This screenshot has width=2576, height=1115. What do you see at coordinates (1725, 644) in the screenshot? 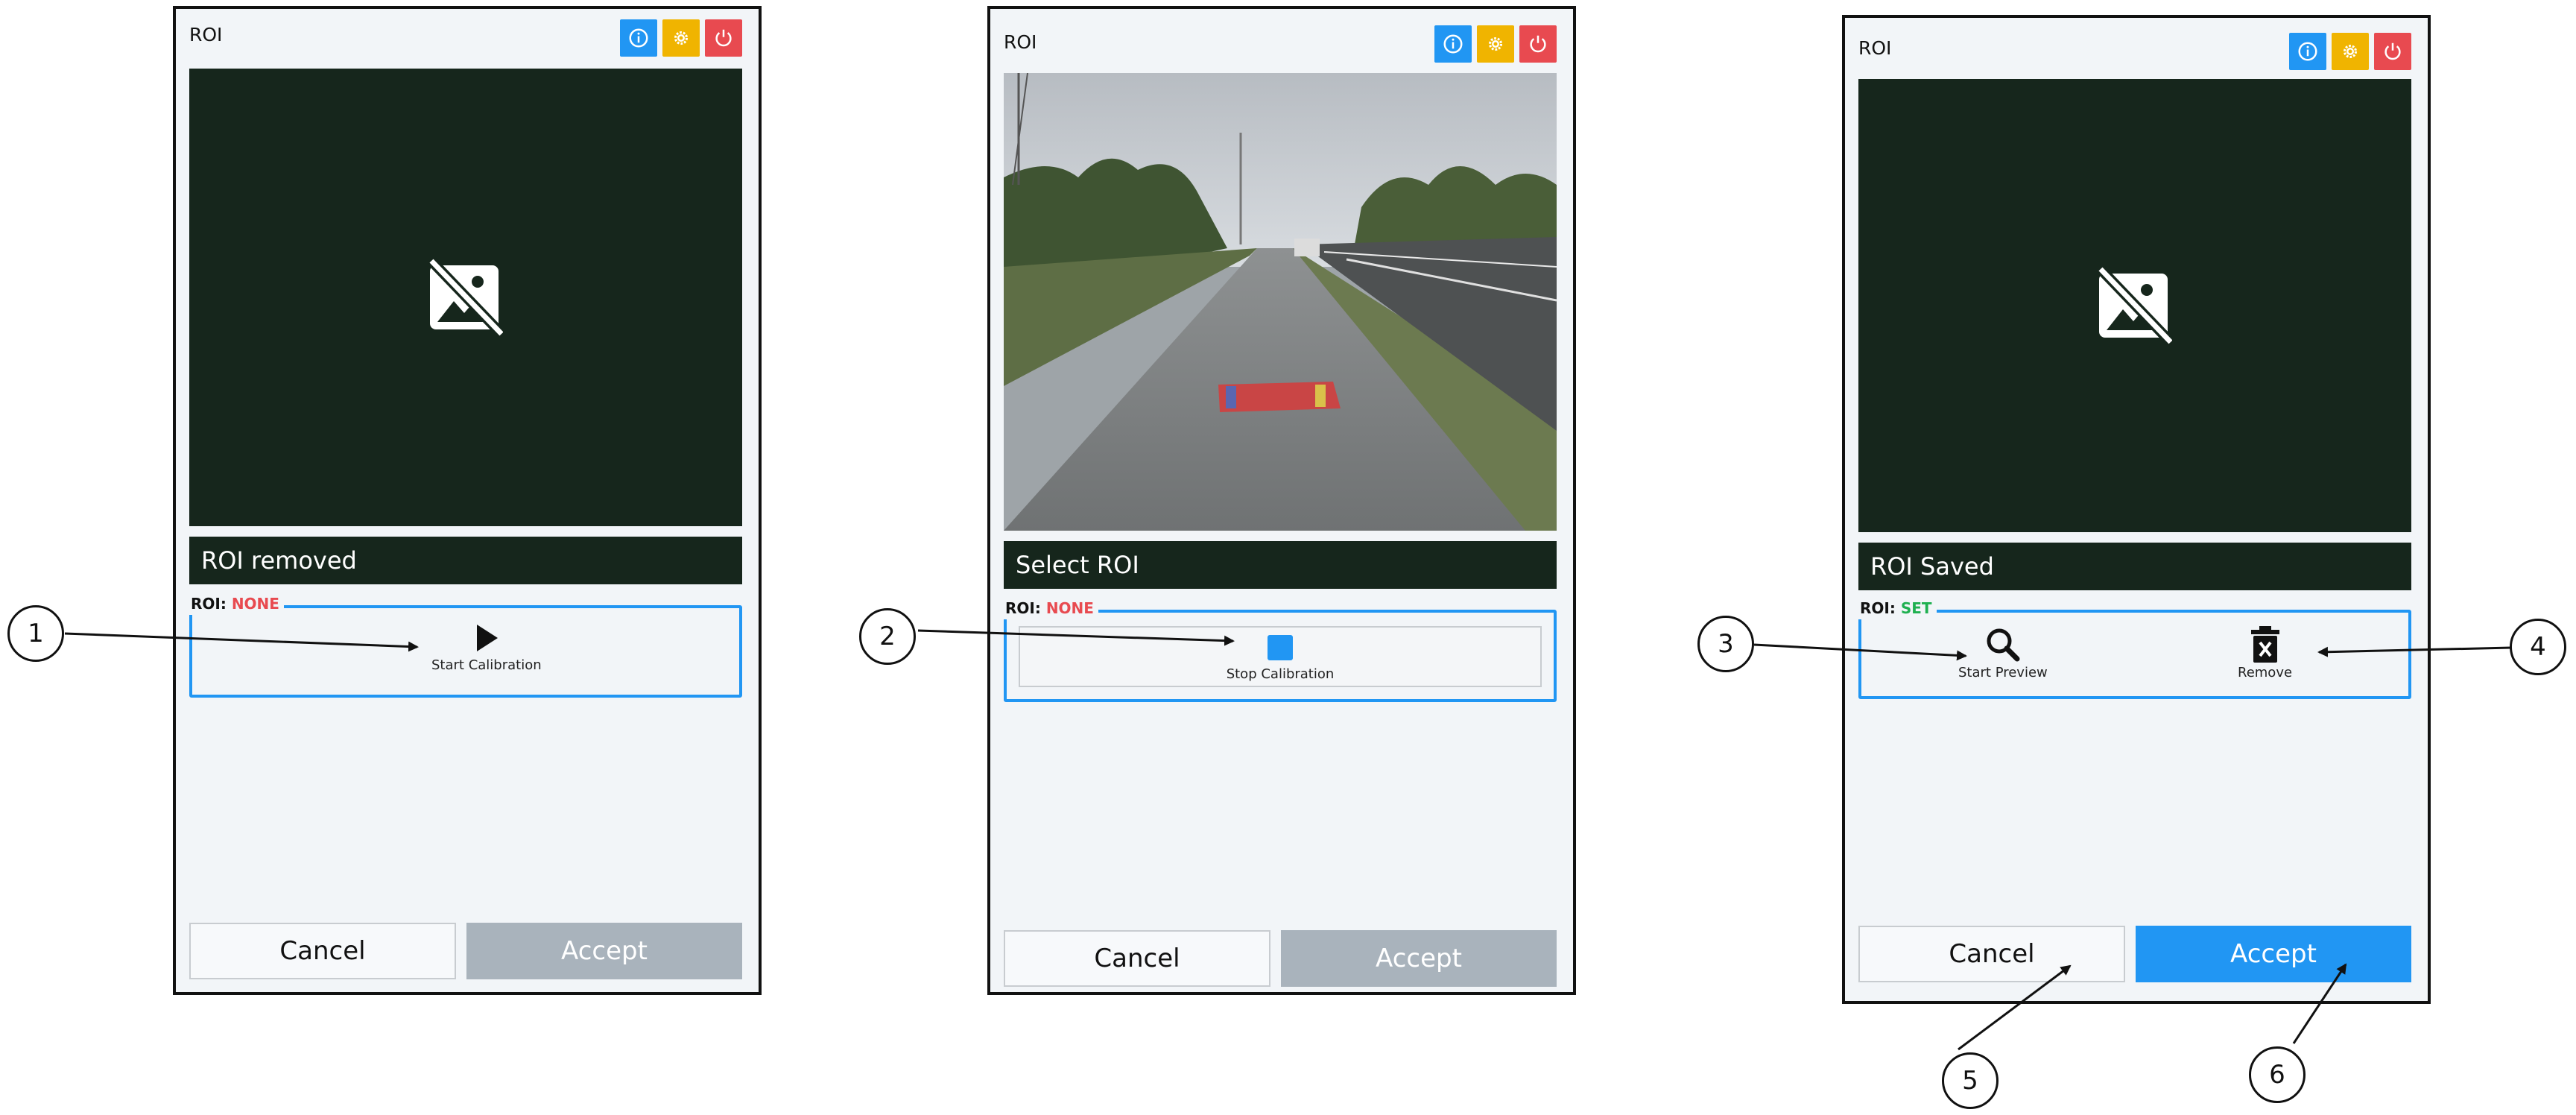
I see `callout-3: 3` at bounding box center [1725, 644].